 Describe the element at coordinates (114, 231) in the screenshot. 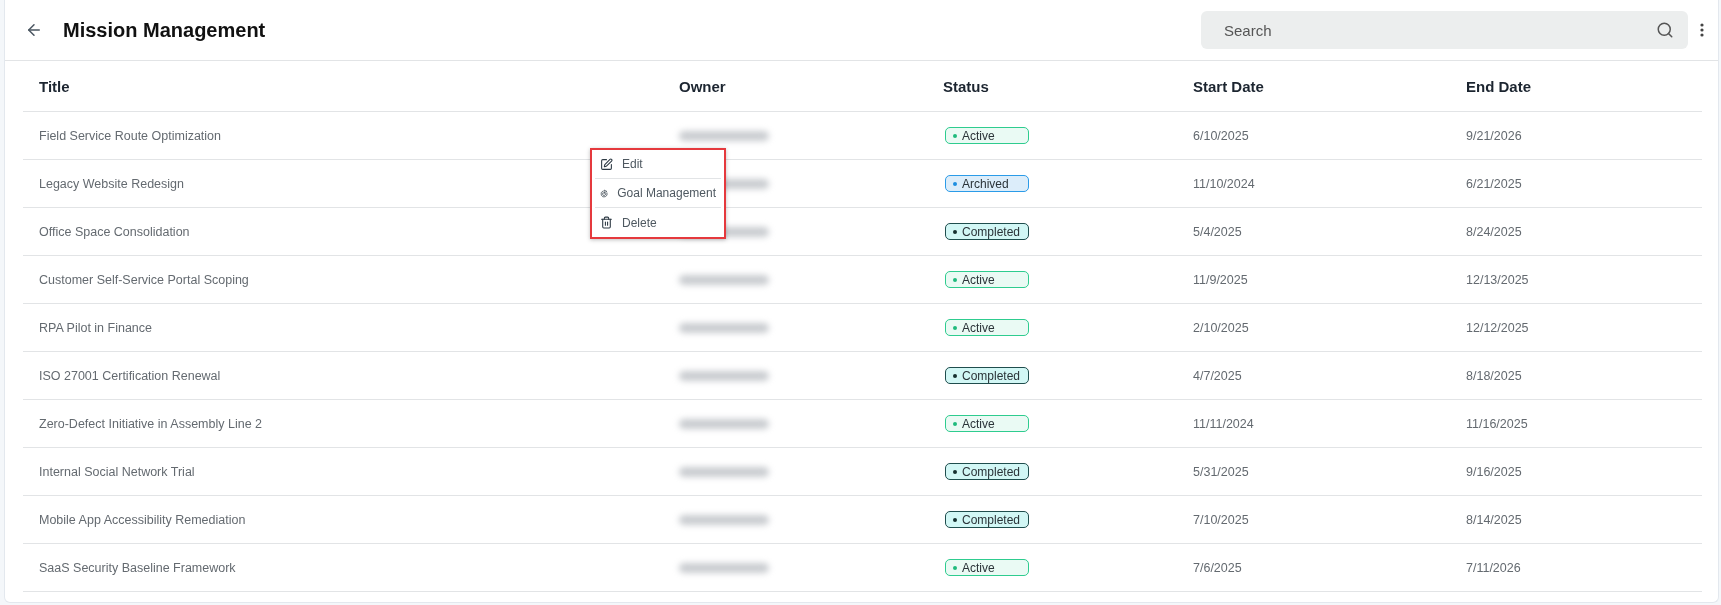

I see `title-cell: Office Space Consolidation` at that location.